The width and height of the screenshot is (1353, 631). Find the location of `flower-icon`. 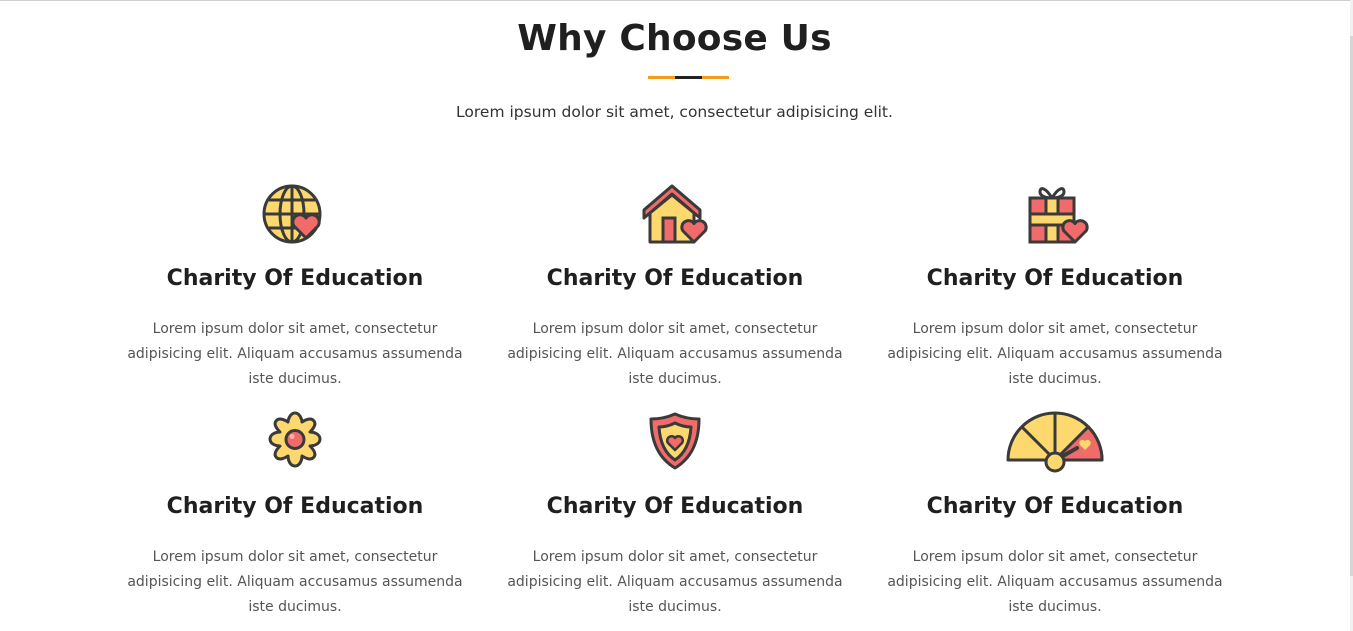

flower-icon is located at coordinates (295, 439).